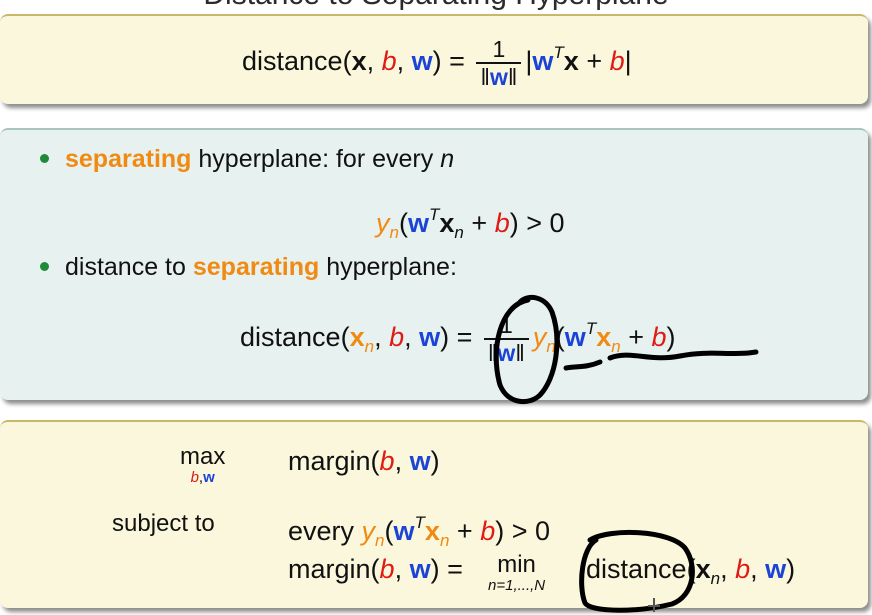  Describe the element at coordinates (458, 339) in the screenshot. I see `distance-to-hyperplane: distance(xn, b, w) = 1 ‖w‖ yn(wTxn + b)` at that location.